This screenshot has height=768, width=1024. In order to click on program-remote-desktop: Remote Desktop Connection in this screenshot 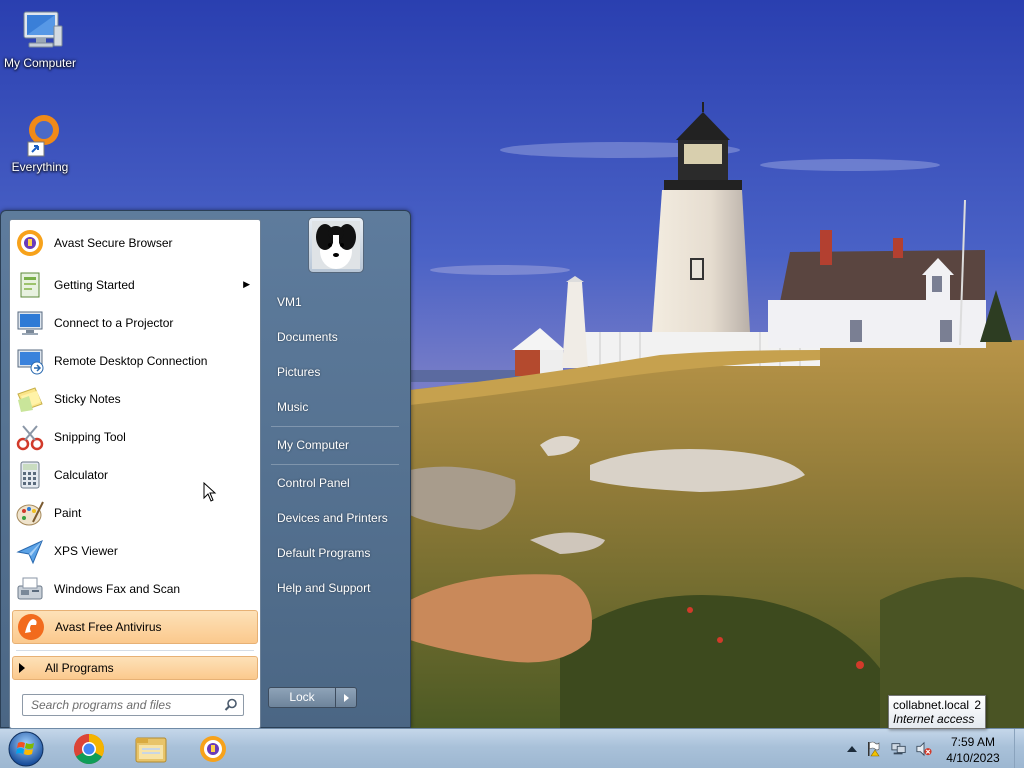, I will do `click(135, 361)`.